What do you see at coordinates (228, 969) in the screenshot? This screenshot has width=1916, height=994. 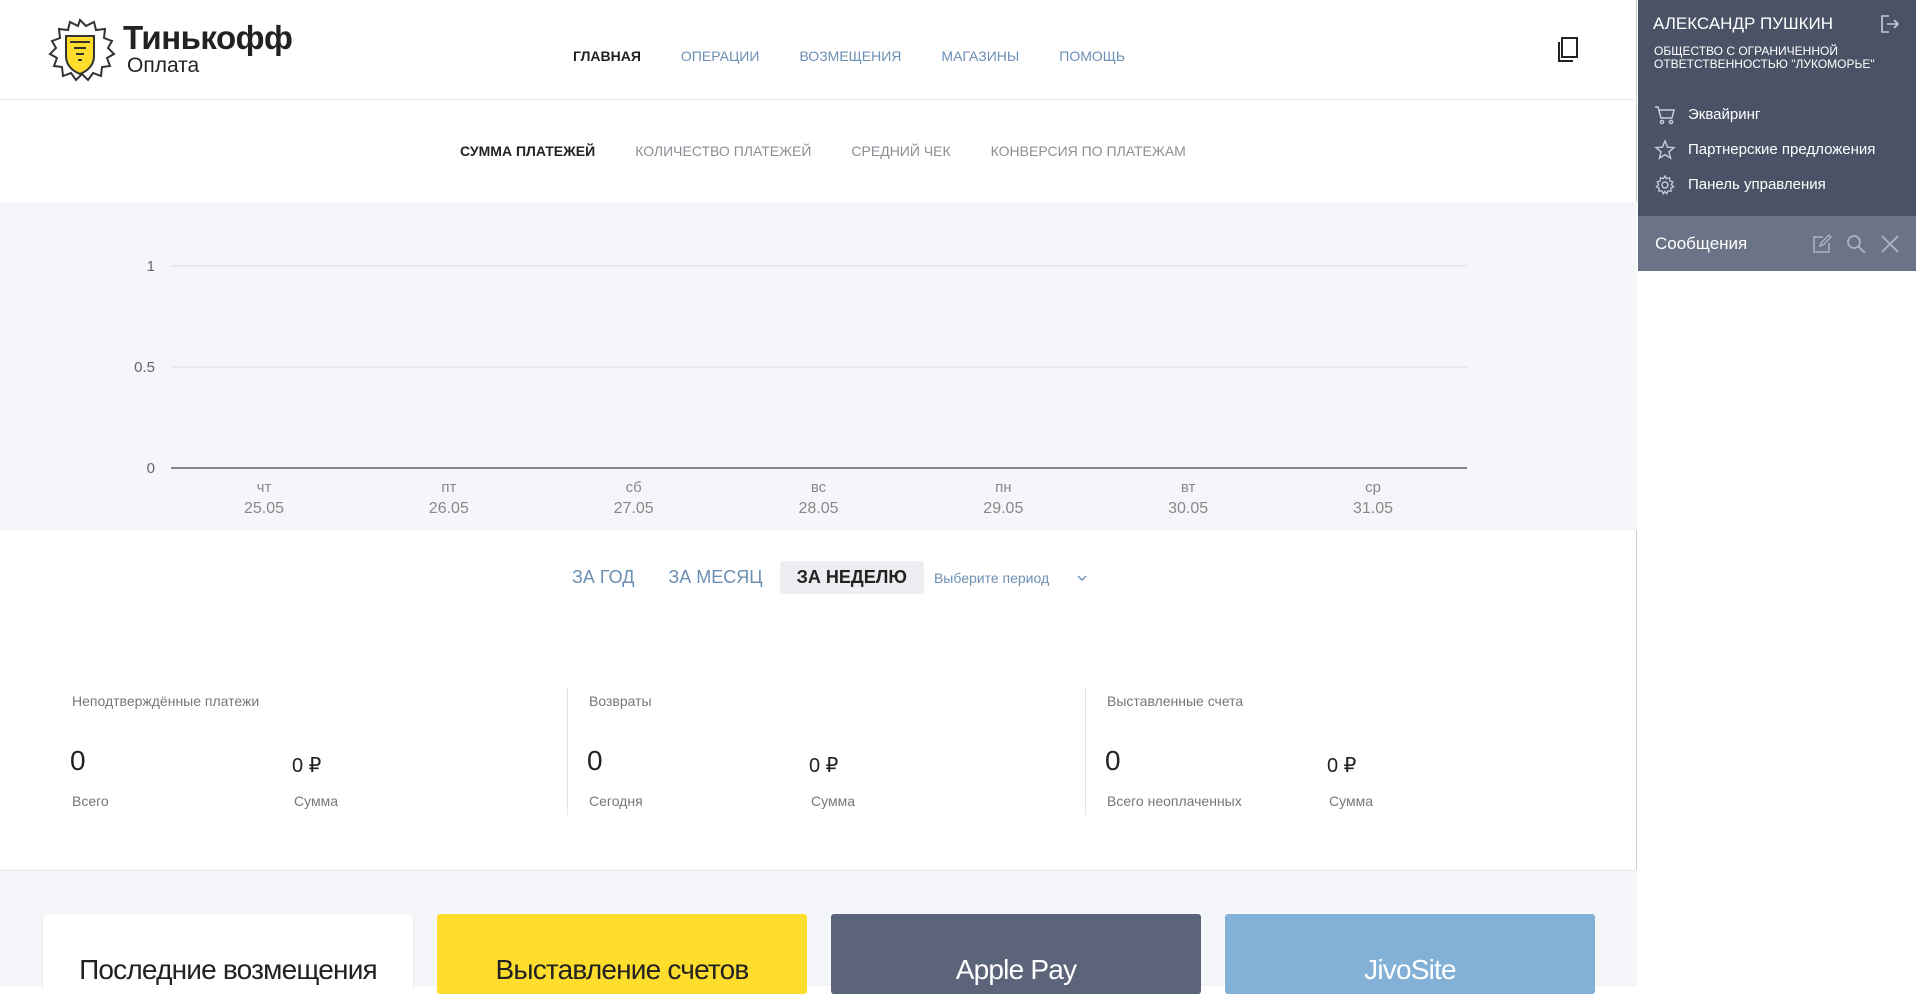 I see `card-label: Последние возмещения` at bounding box center [228, 969].